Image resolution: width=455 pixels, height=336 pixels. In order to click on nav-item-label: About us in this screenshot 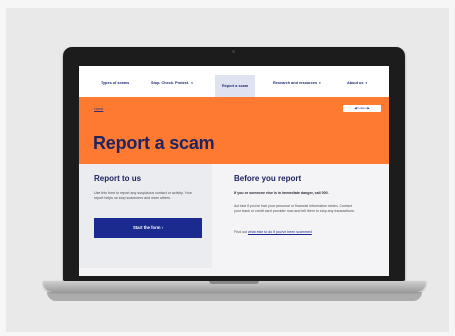, I will do `click(355, 83)`.